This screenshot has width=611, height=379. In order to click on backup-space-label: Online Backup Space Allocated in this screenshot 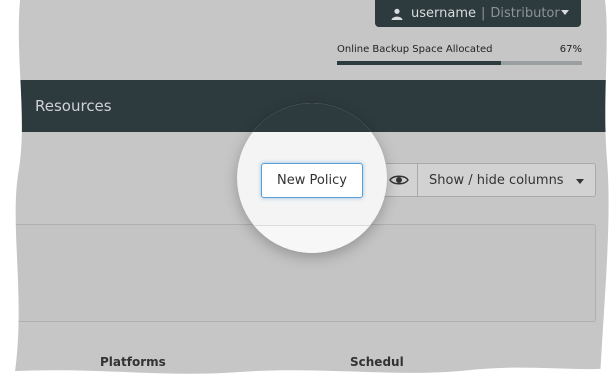, I will do `click(415, 49)`.